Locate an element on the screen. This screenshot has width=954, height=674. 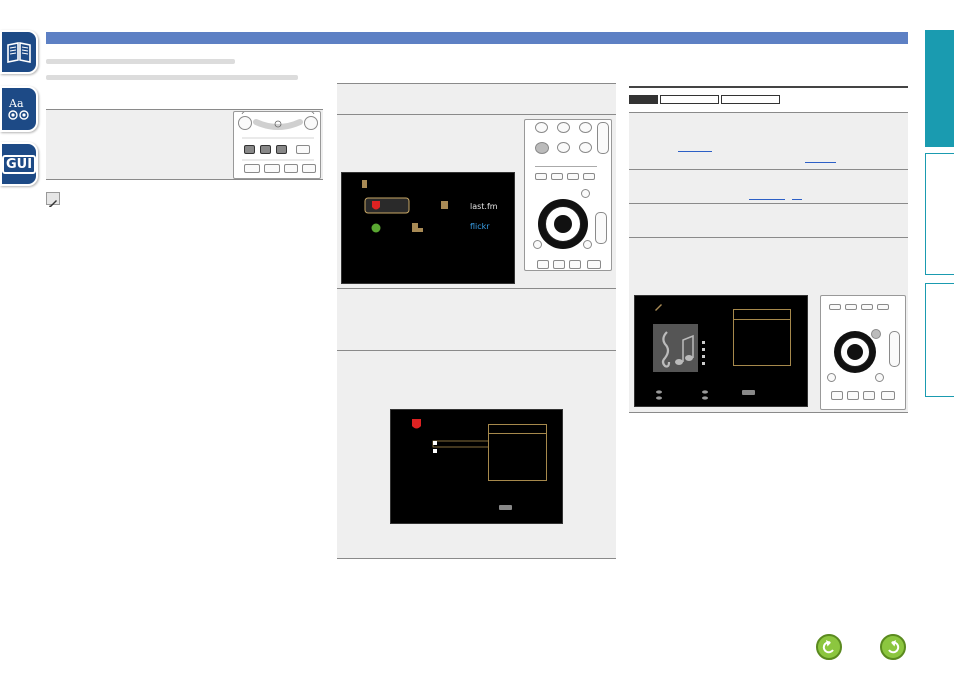
gui-icon: GUI is located at coordinates (19, 164).